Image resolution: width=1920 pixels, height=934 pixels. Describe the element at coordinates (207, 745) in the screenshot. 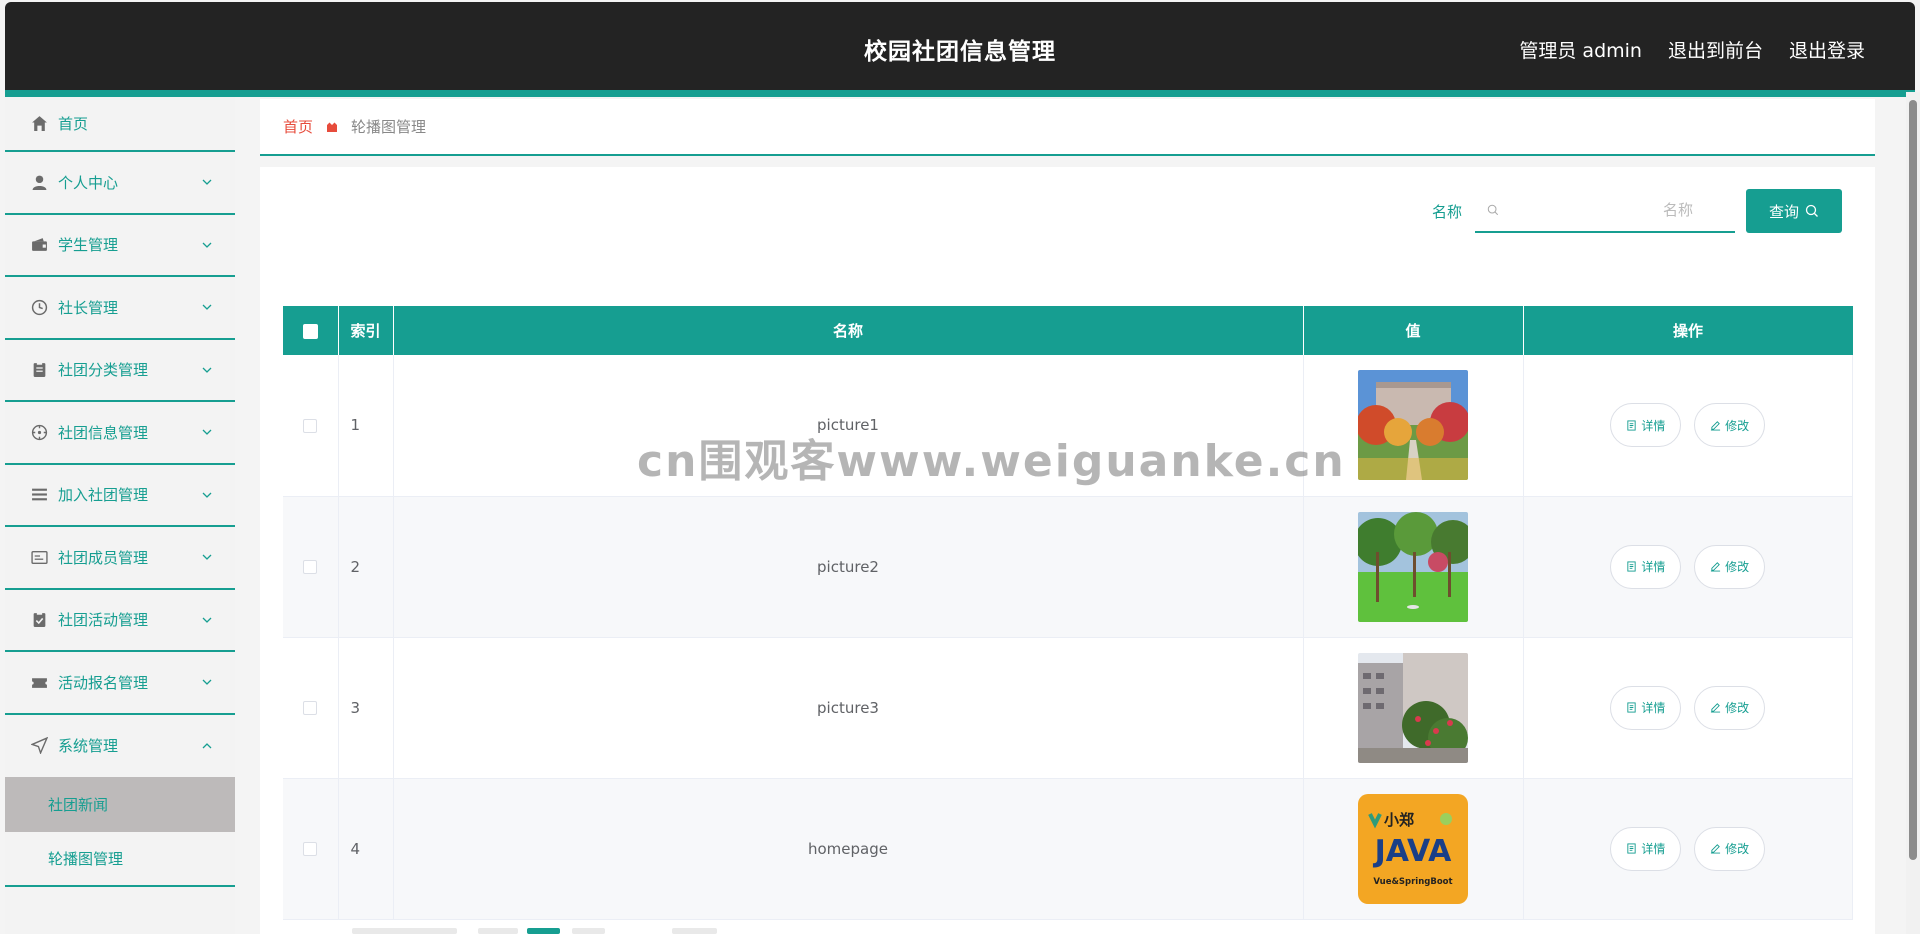

I see `chevron-up-icon` at that location.